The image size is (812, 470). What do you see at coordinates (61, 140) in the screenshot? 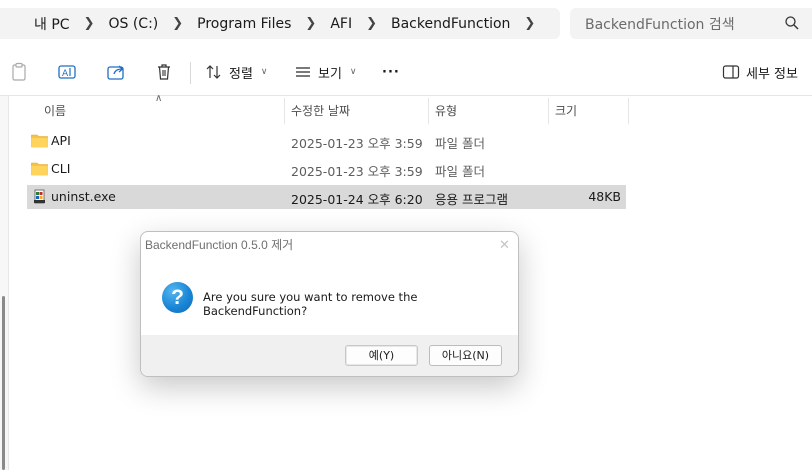
I see `file-name: API` at bounding box center [61, 140].